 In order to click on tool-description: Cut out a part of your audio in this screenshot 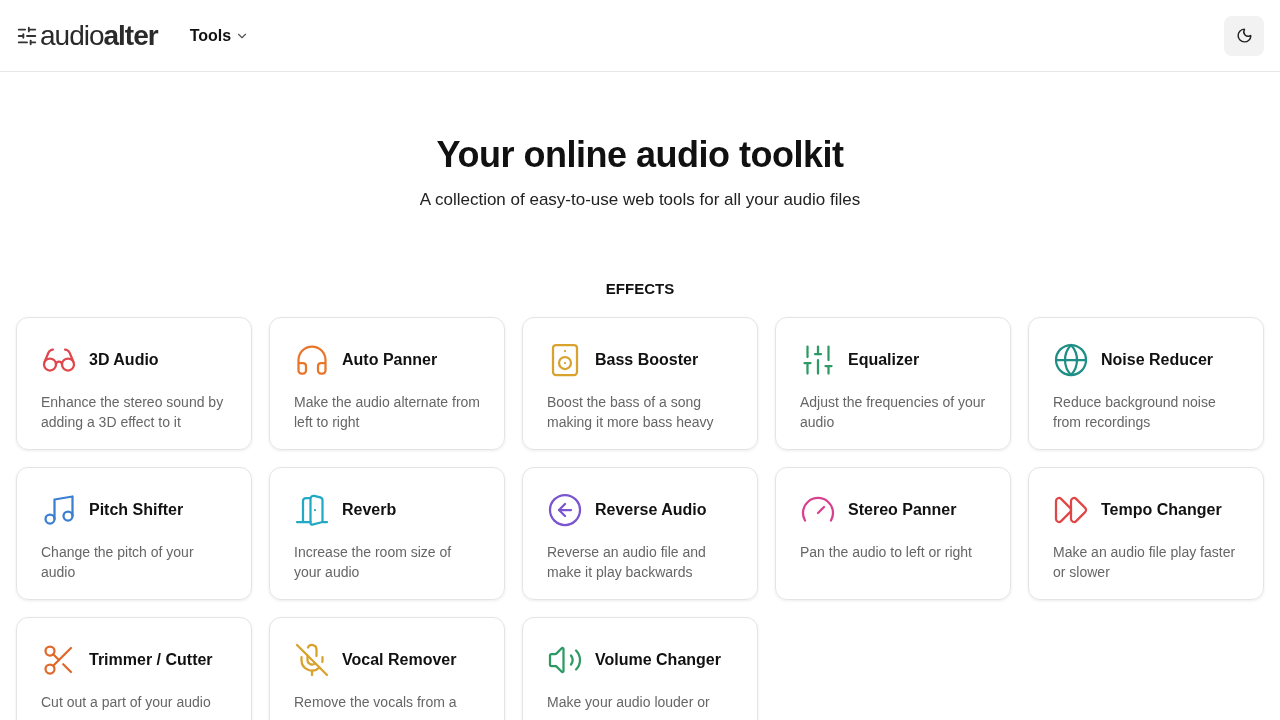, I will do `click(126, 702)`.